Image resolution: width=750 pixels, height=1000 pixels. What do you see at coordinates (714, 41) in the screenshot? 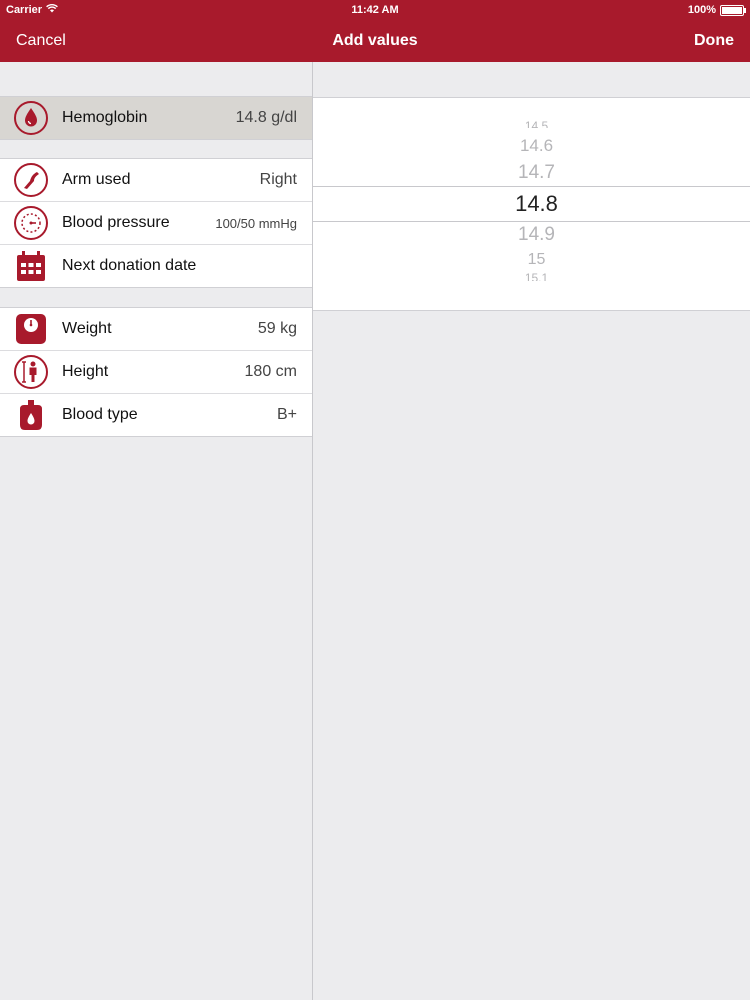
I see `done-button: Done` at bounding box center [714, 41].